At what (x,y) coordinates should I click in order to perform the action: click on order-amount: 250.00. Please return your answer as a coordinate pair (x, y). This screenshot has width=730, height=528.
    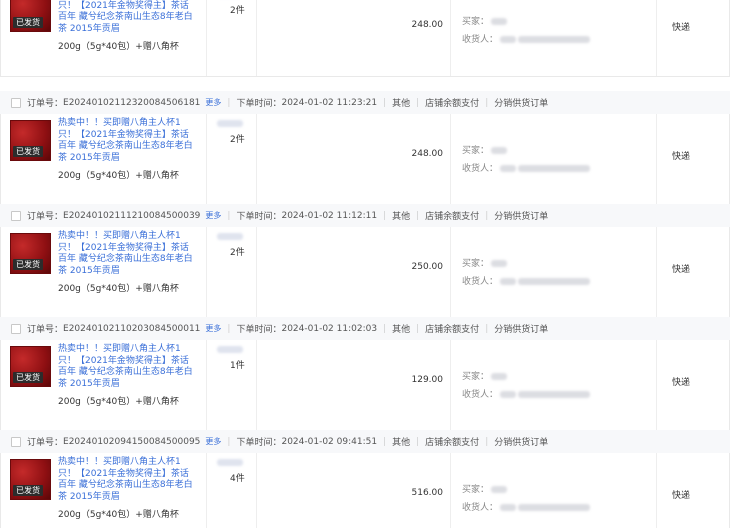
    Looking at the image, I should click on (427, 267).